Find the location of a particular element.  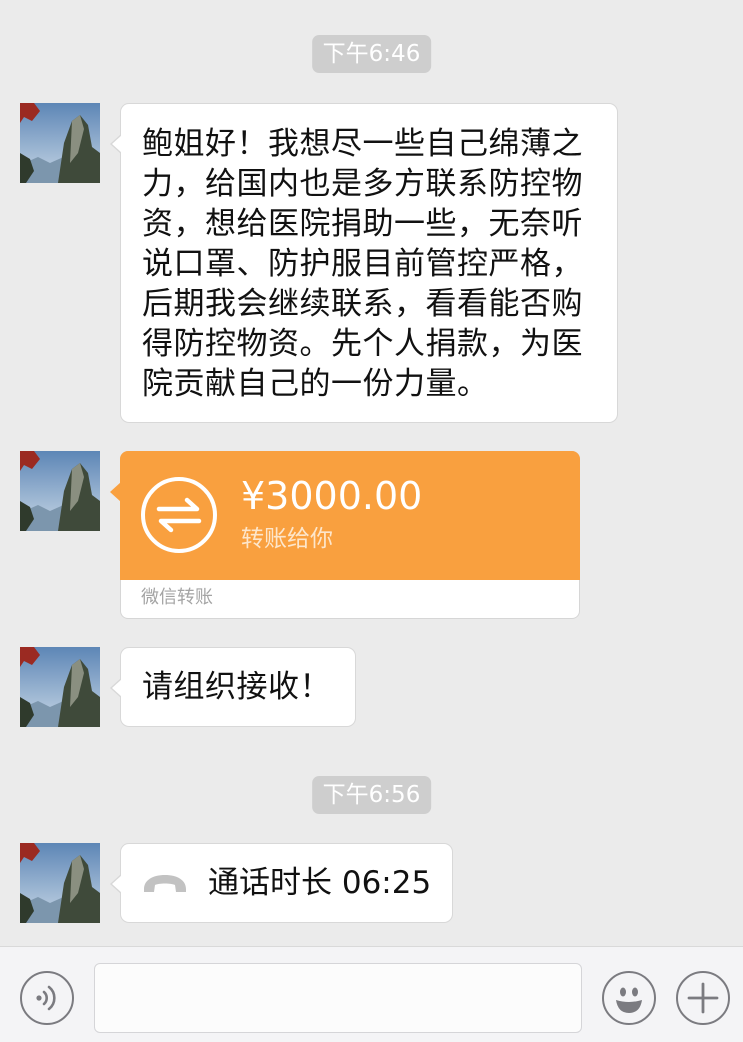

message-input is located at coordinates (338, 998).